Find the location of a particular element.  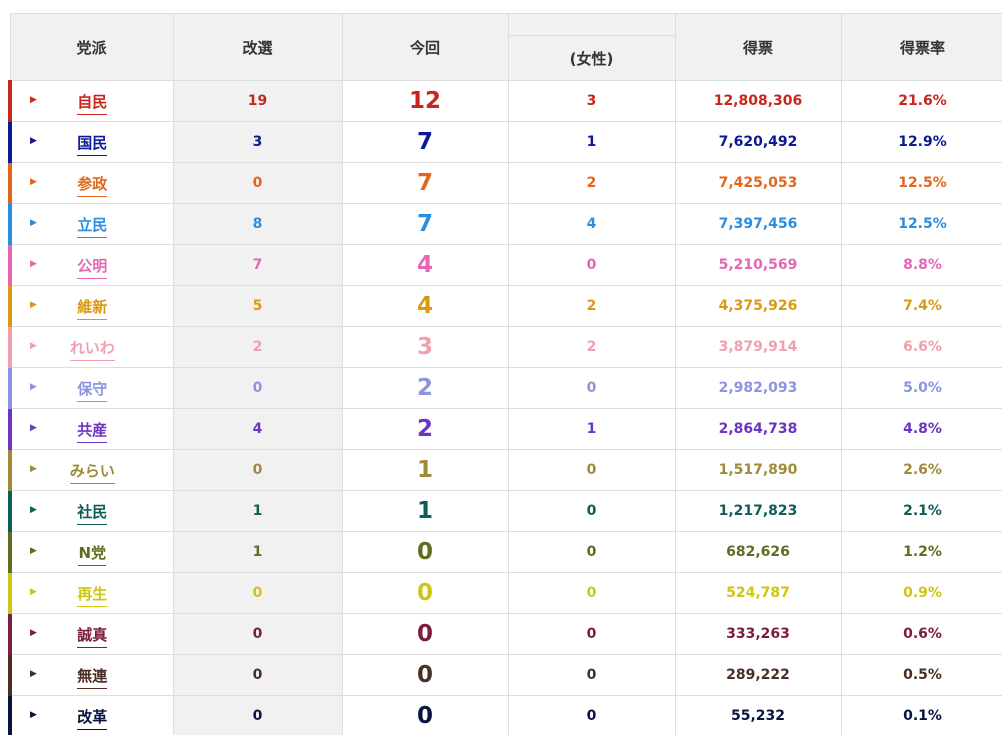

party-row: ▶ 公明 7 4 0 5,210,569 8.8% is located at coordinates (505, 265).